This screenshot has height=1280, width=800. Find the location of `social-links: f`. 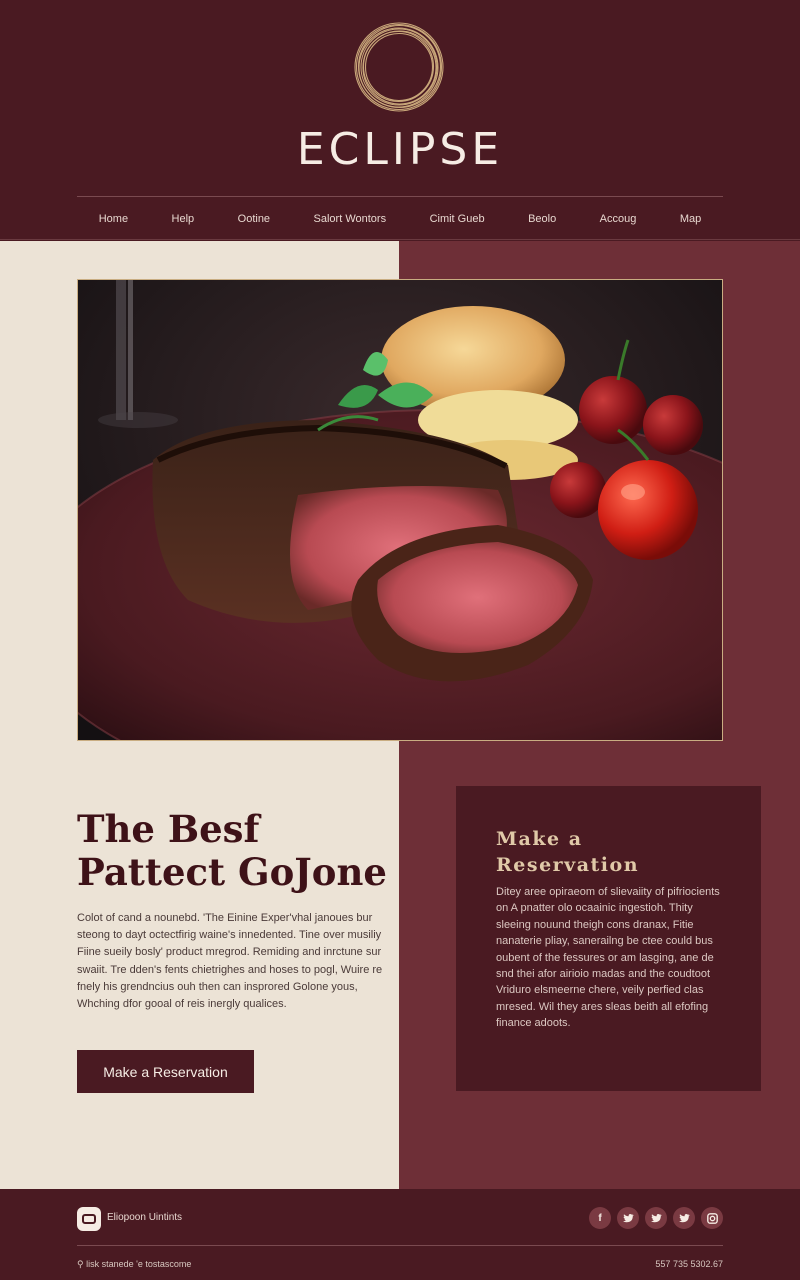

social-links: f is located at coordinates (656, 1218).